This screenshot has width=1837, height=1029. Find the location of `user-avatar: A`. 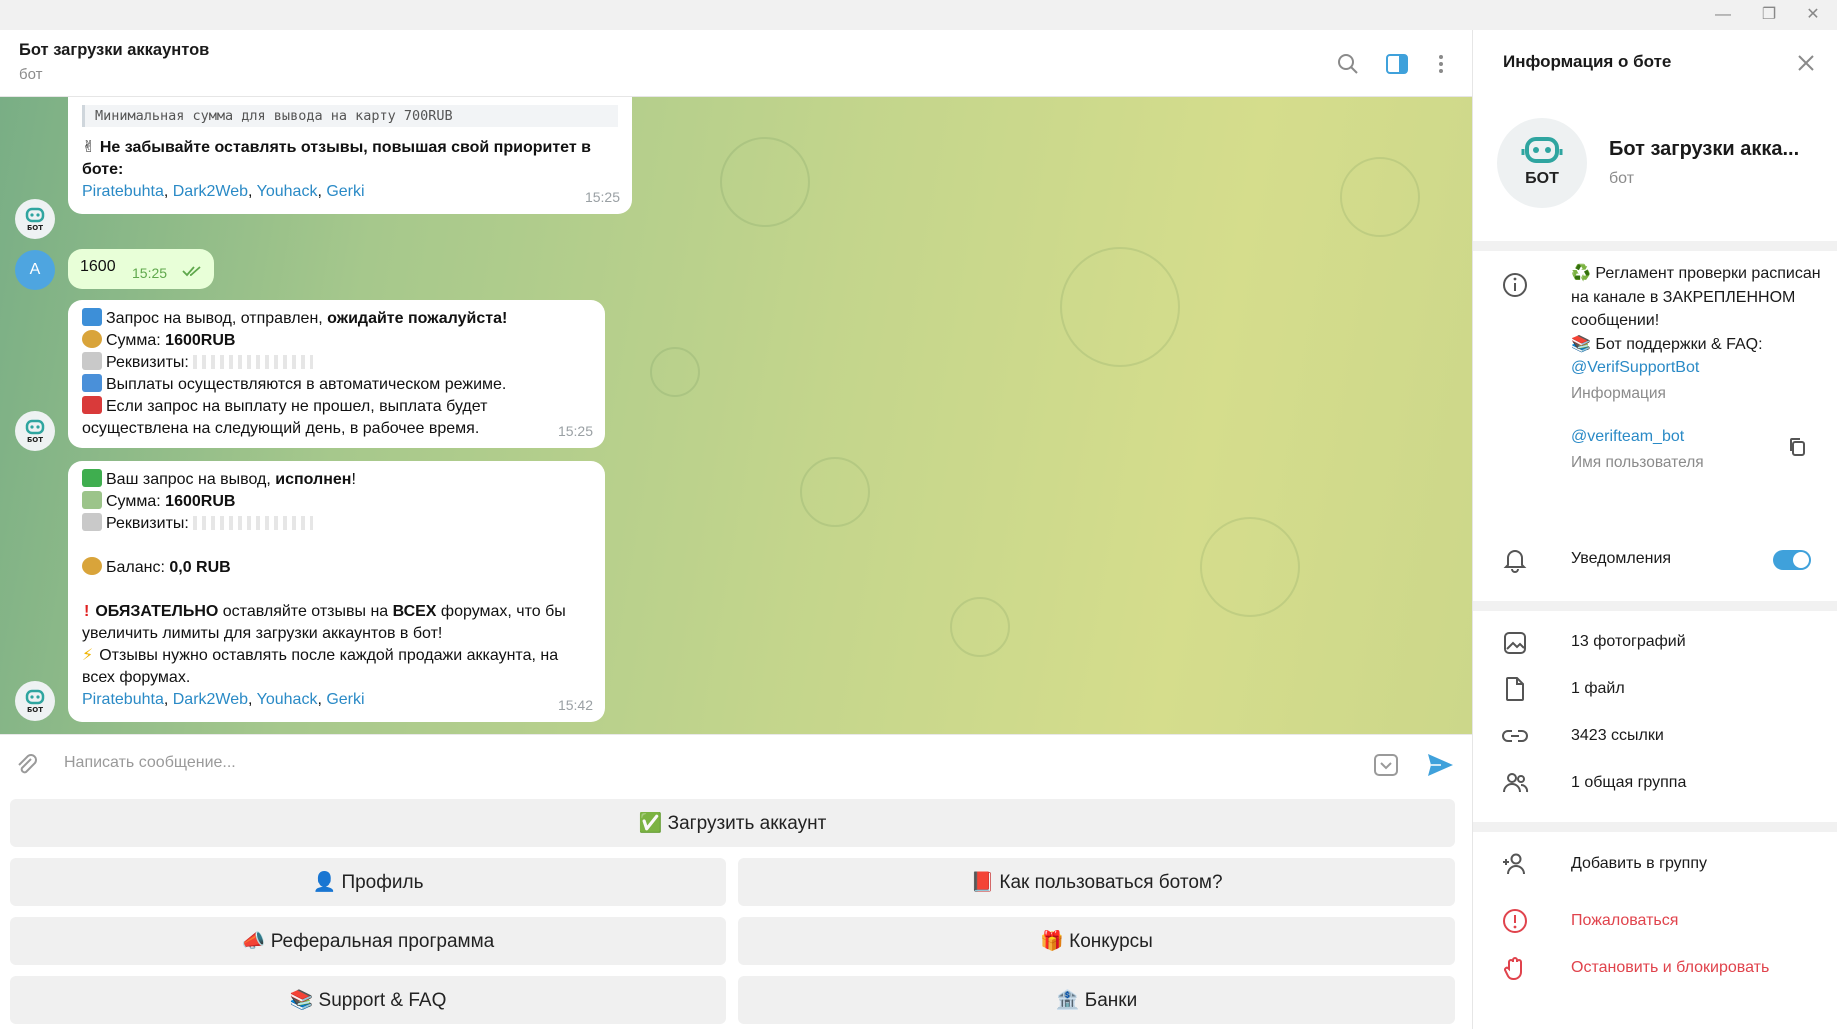

user-avatar: A is located at coordinates (35, 270).